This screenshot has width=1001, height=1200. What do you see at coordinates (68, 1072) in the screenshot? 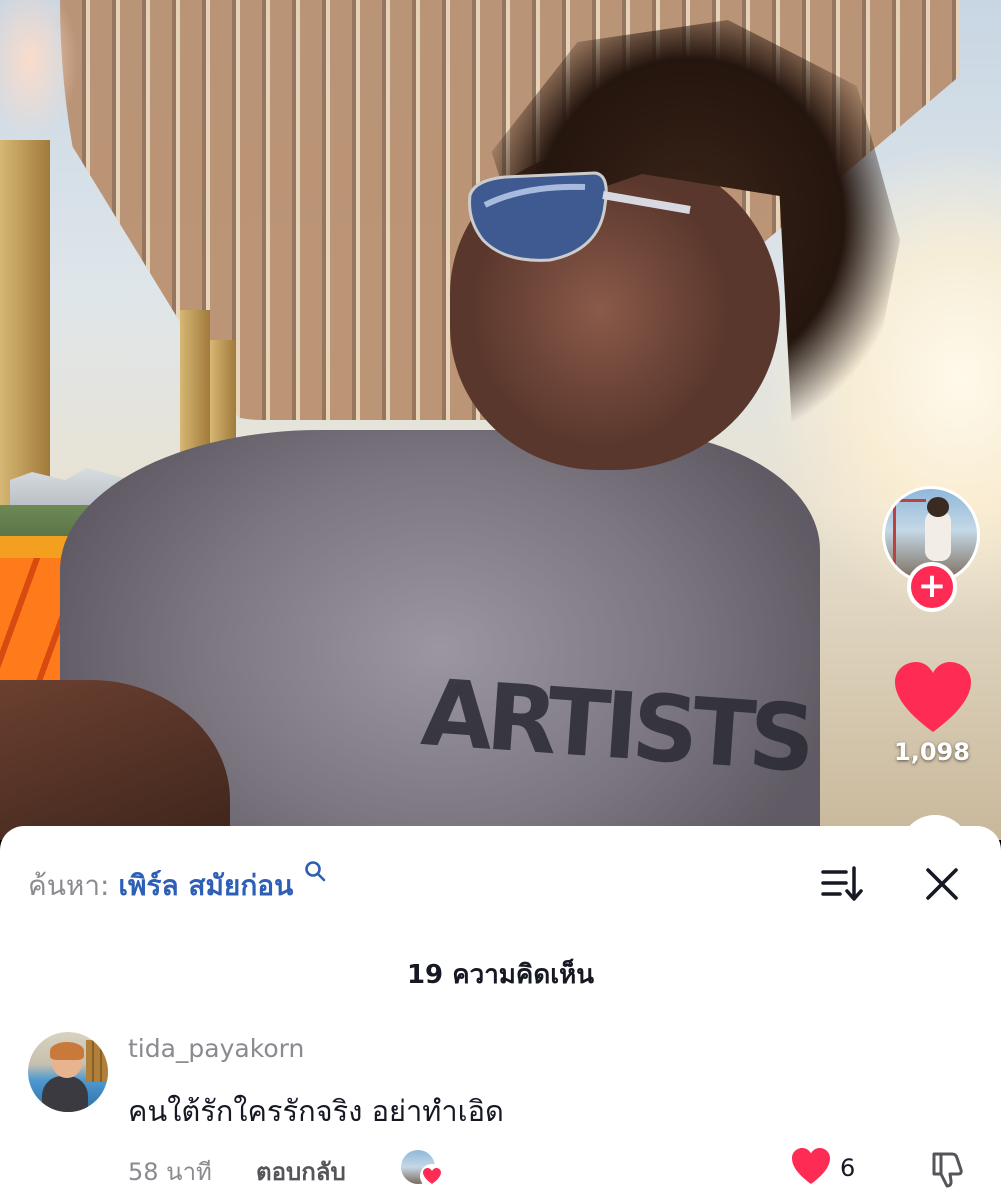
I see `commenter-avatar` at bounding box center [68, 1072].